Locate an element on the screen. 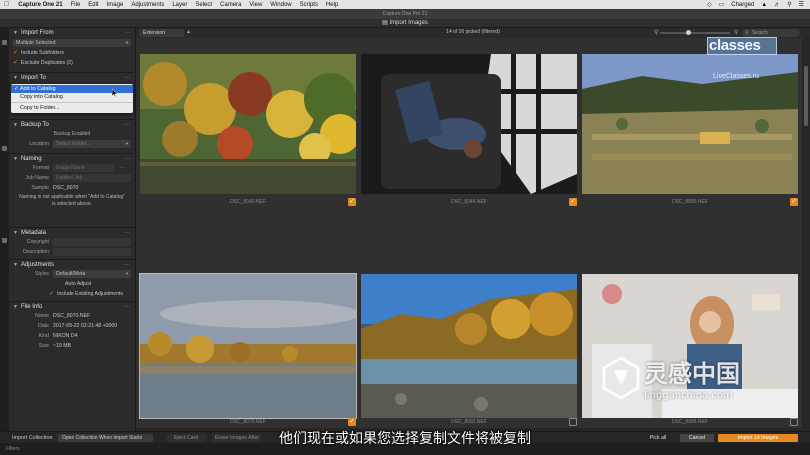  chevron-updown-icon: ▾ is located at coordinates (126, 42).